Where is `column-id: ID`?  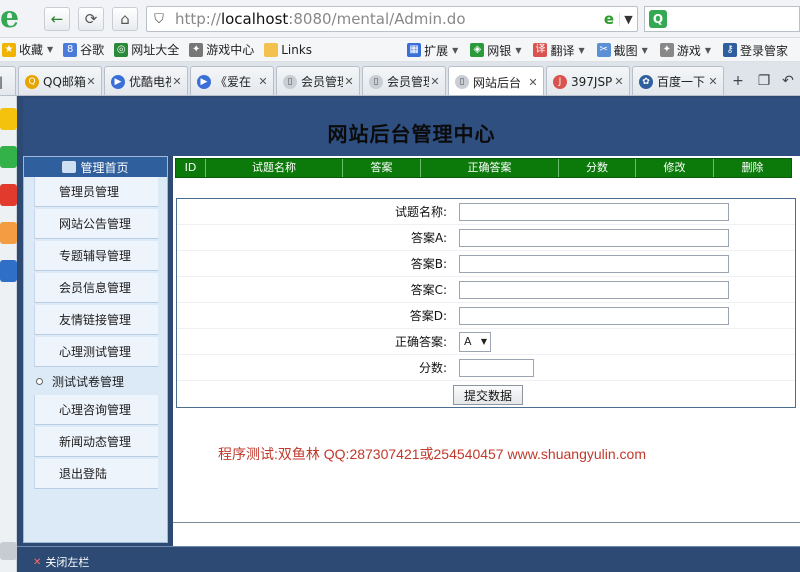 column-id: ID is located at coordinates (191, 168).